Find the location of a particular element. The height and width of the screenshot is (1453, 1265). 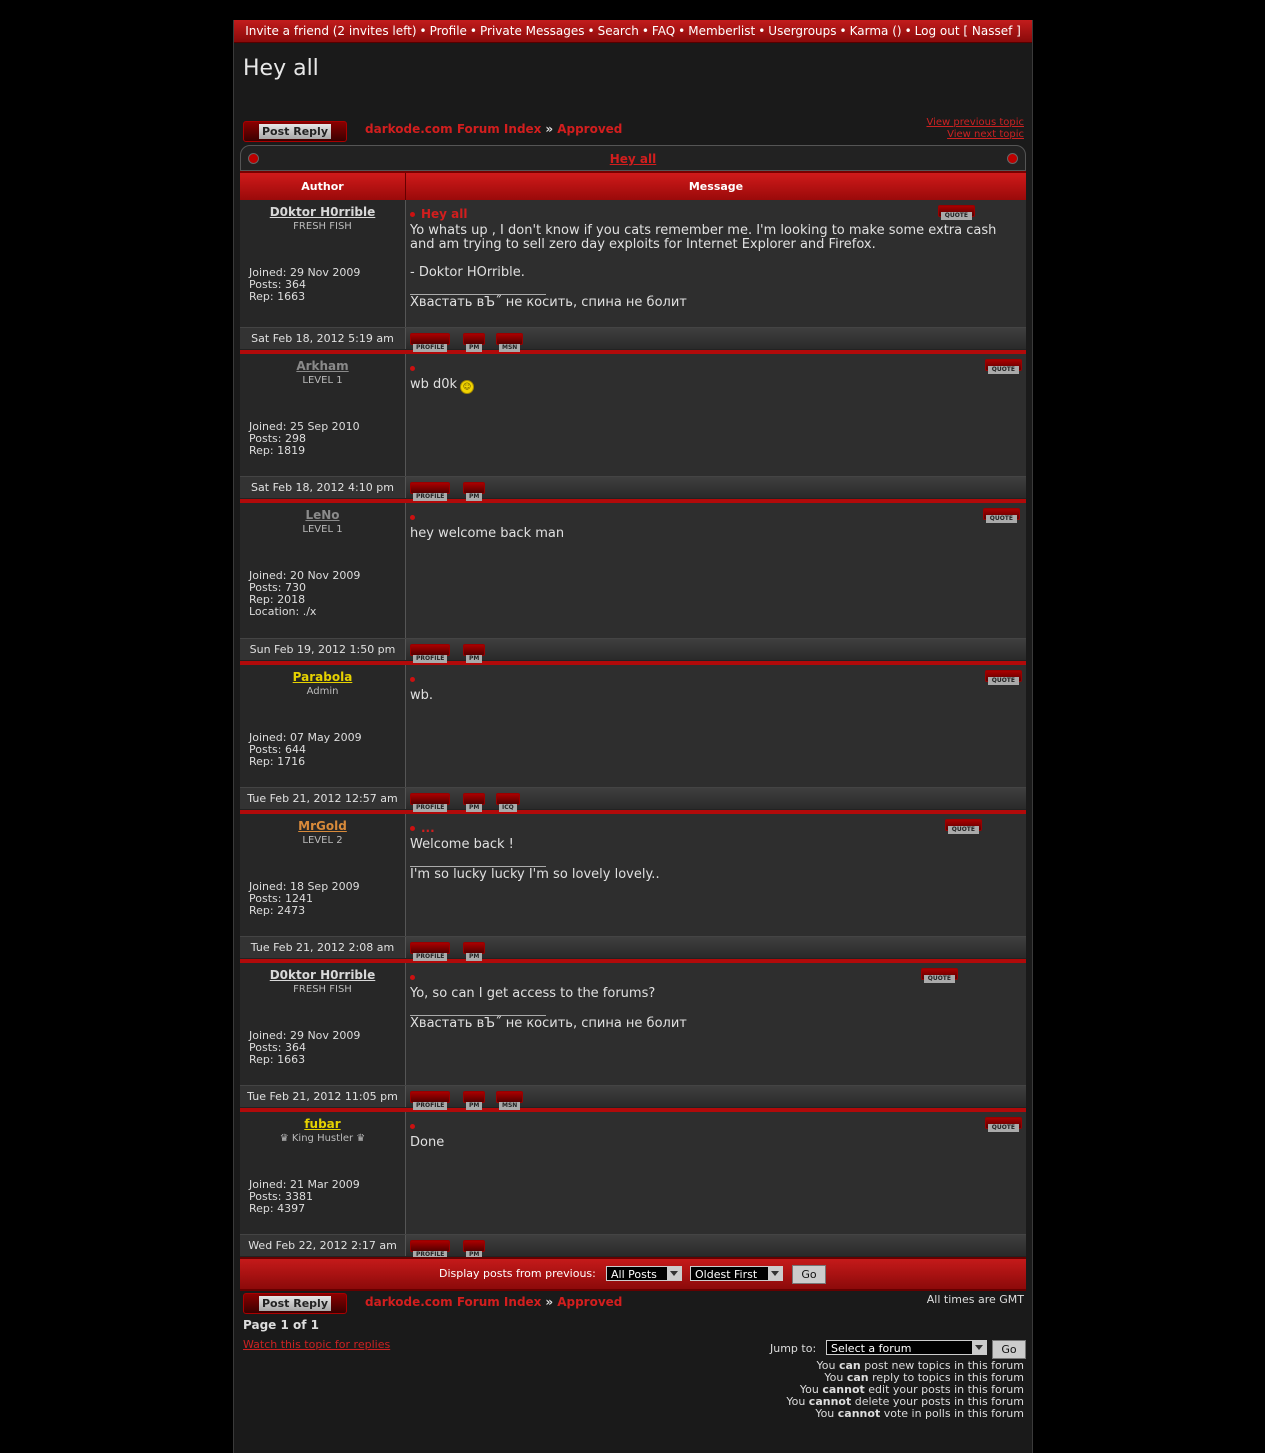

author-name-link: LeNo is located at coordinates (322, 515).